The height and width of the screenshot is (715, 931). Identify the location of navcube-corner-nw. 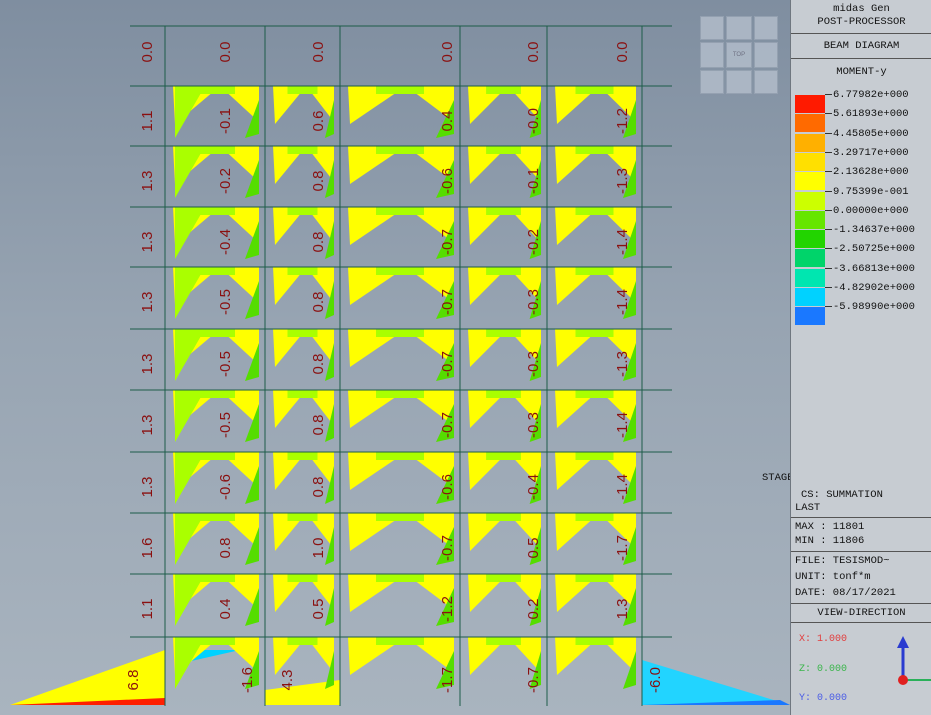
(712, 28).